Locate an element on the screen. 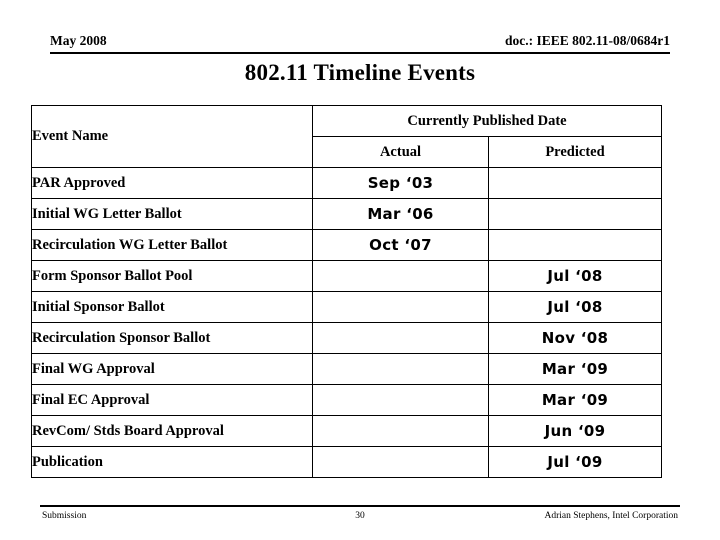 This screenshot has height=540, width=720. footer-author: Adrian Stephens, Intel Corporation is located at coordinates (611, 516).